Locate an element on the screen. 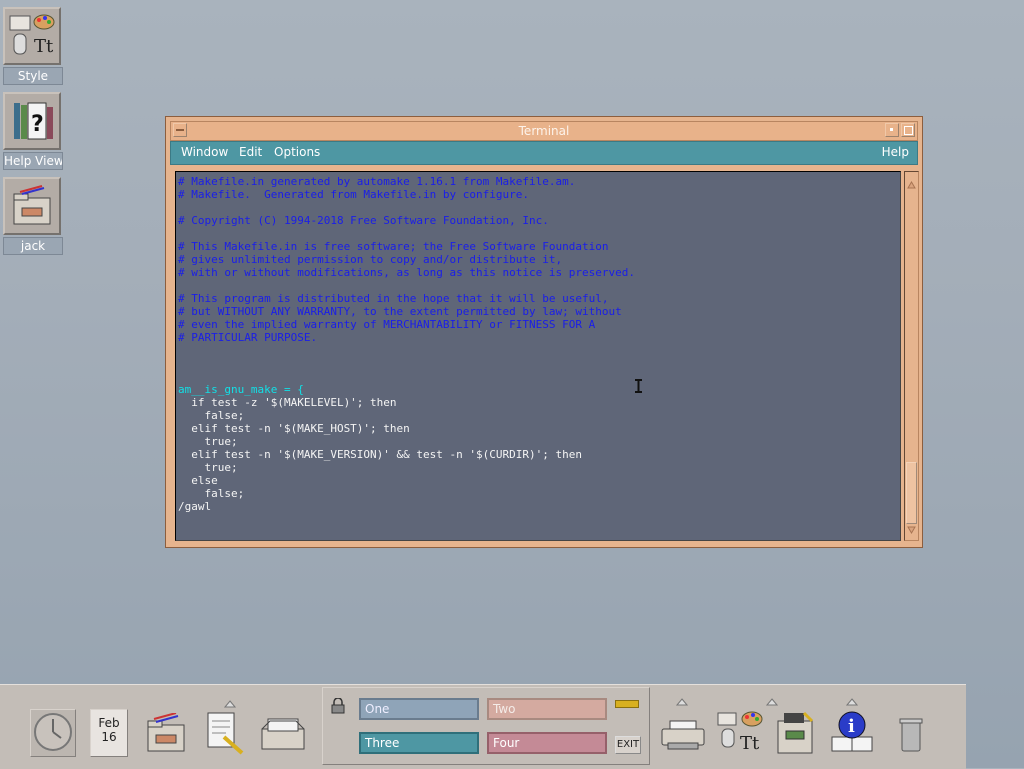  menu-edit: Edit is located at coordinates (250, 152).